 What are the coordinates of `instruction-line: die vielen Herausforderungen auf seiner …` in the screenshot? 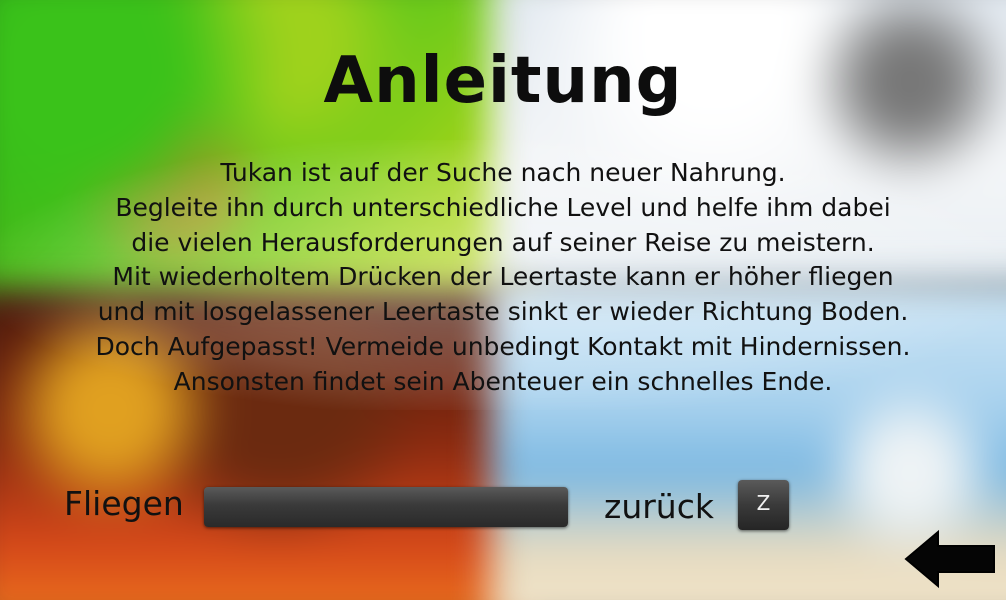 It's located at (503, 242).